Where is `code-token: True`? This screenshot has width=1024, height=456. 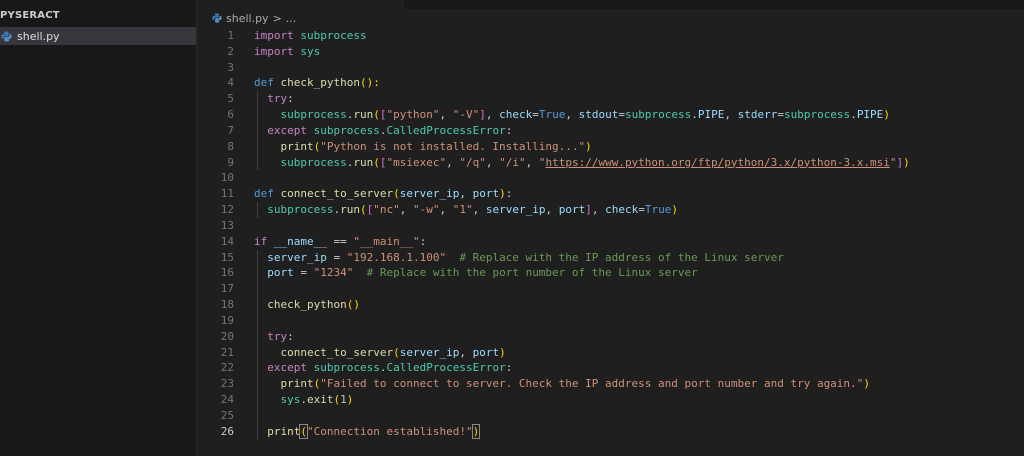
code-token: True is located at coordinates (658, 210).